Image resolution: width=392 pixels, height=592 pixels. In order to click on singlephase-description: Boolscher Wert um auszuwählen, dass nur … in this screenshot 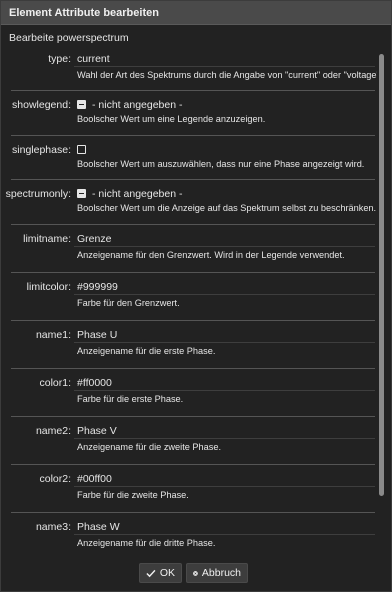, I will do `click(221, 164)`.